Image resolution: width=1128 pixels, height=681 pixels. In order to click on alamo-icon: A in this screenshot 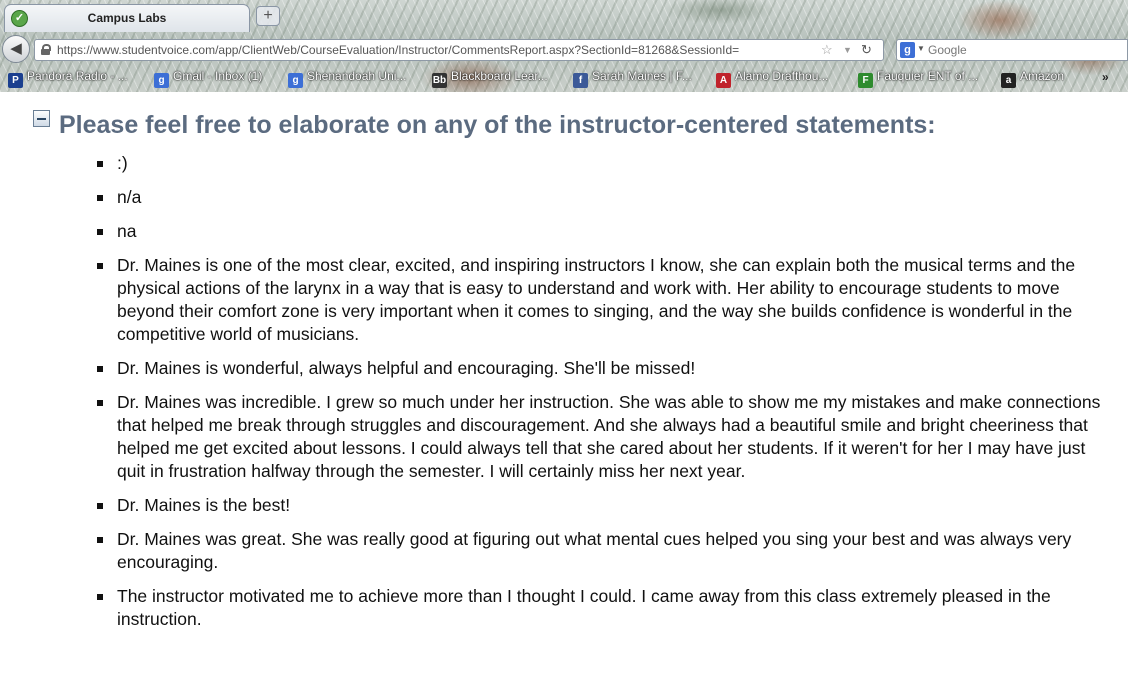, I will do `click(723, 80)`.